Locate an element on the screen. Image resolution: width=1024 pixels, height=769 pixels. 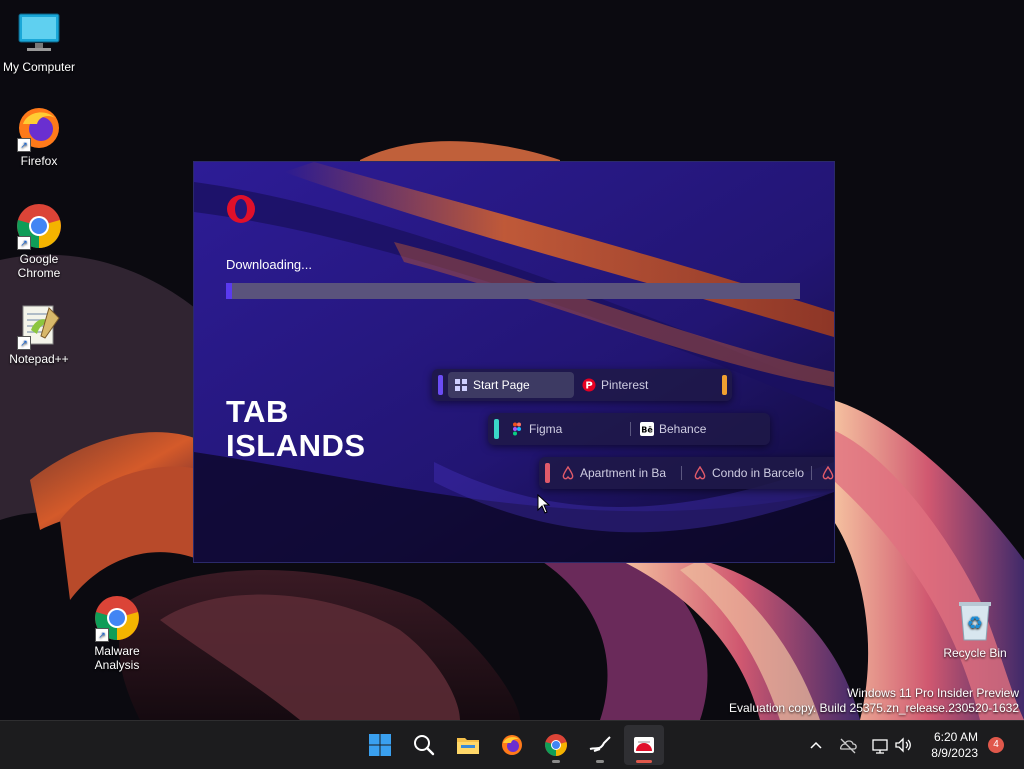
mouse-cursor-icon is located at coordinates (544, 504).